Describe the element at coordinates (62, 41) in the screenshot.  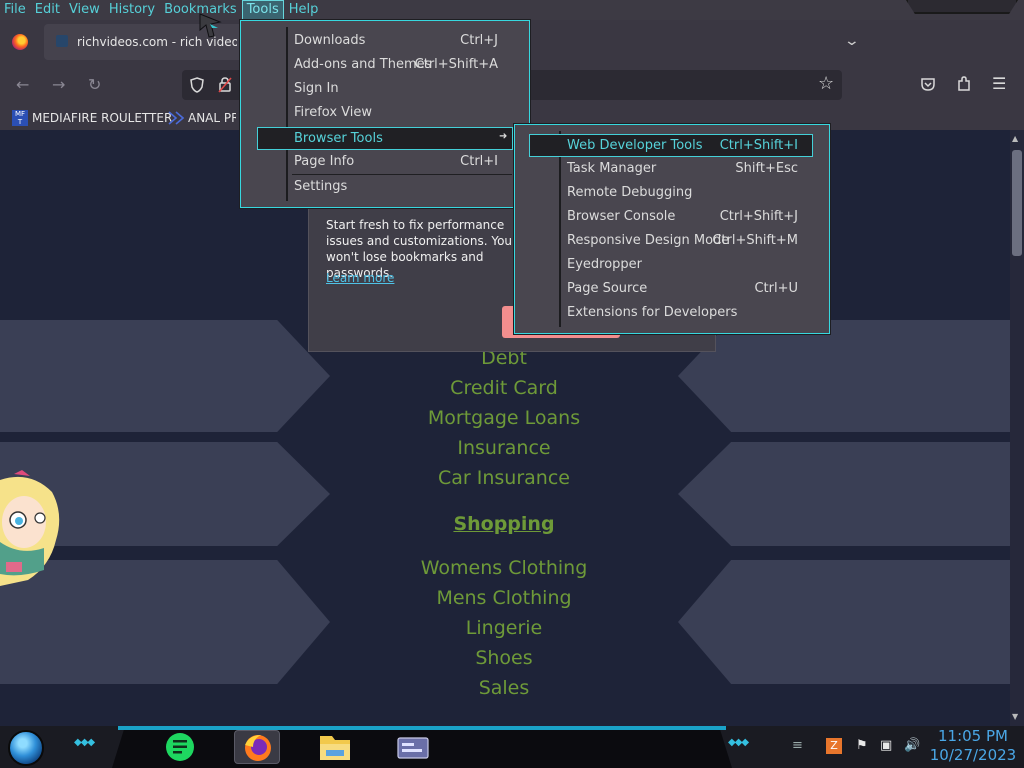
I see `tab-favicon-icon` at that location.